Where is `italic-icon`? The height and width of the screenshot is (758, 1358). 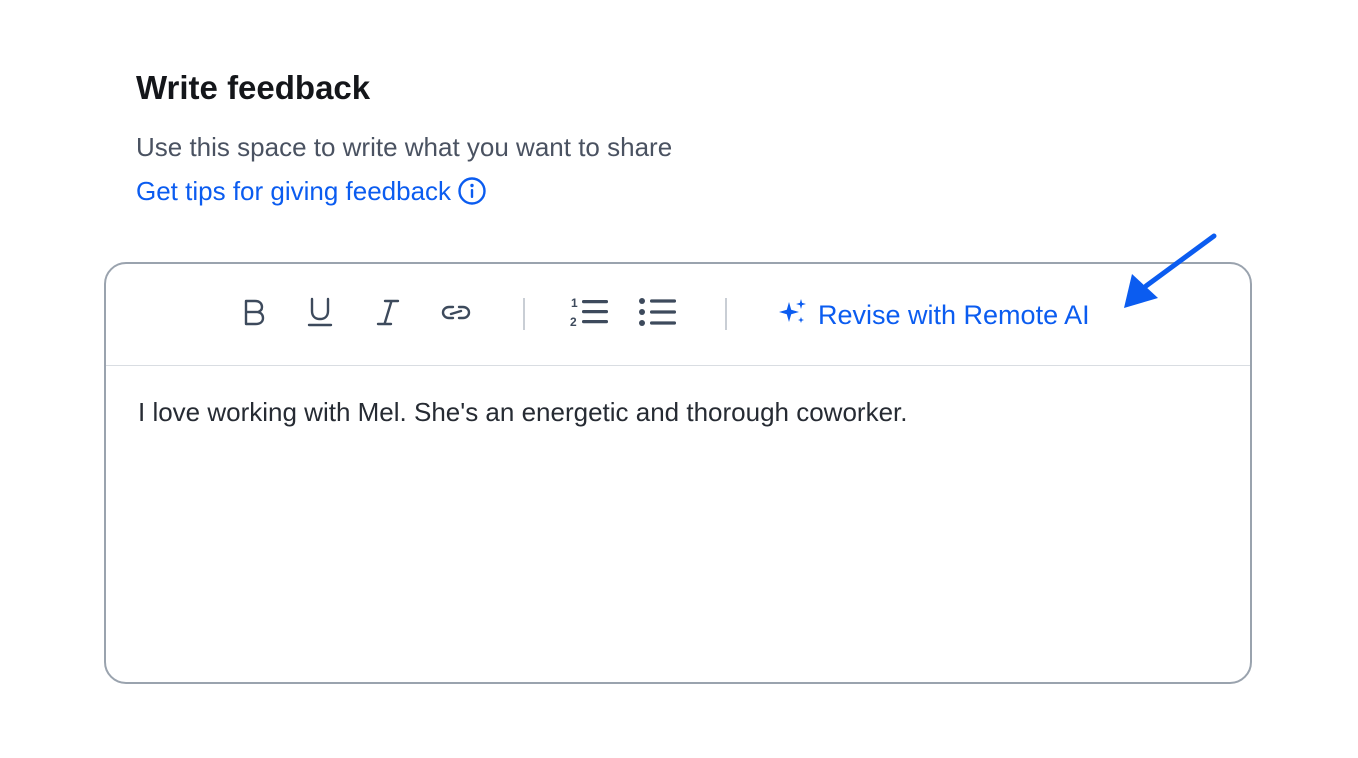
italic-icon is located at coordinates (388, 314).